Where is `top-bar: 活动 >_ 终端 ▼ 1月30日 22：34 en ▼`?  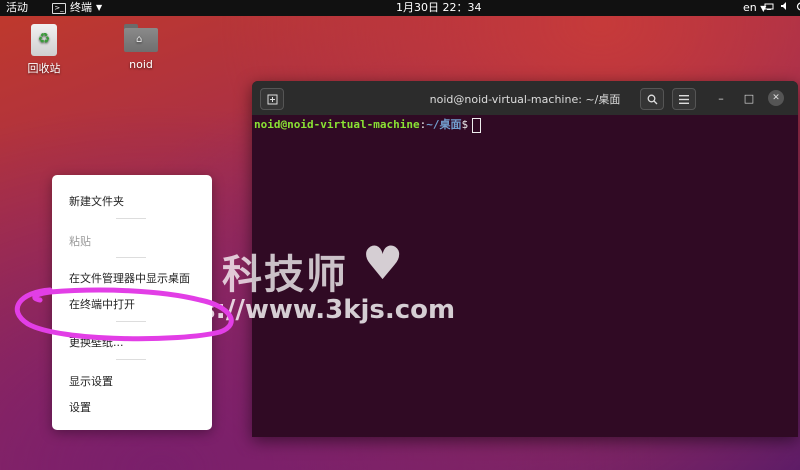
top-bar: 活动 >_ 终端 ▼ 1月30日 22：34 en ▼ is located at coordinates (400, 8).